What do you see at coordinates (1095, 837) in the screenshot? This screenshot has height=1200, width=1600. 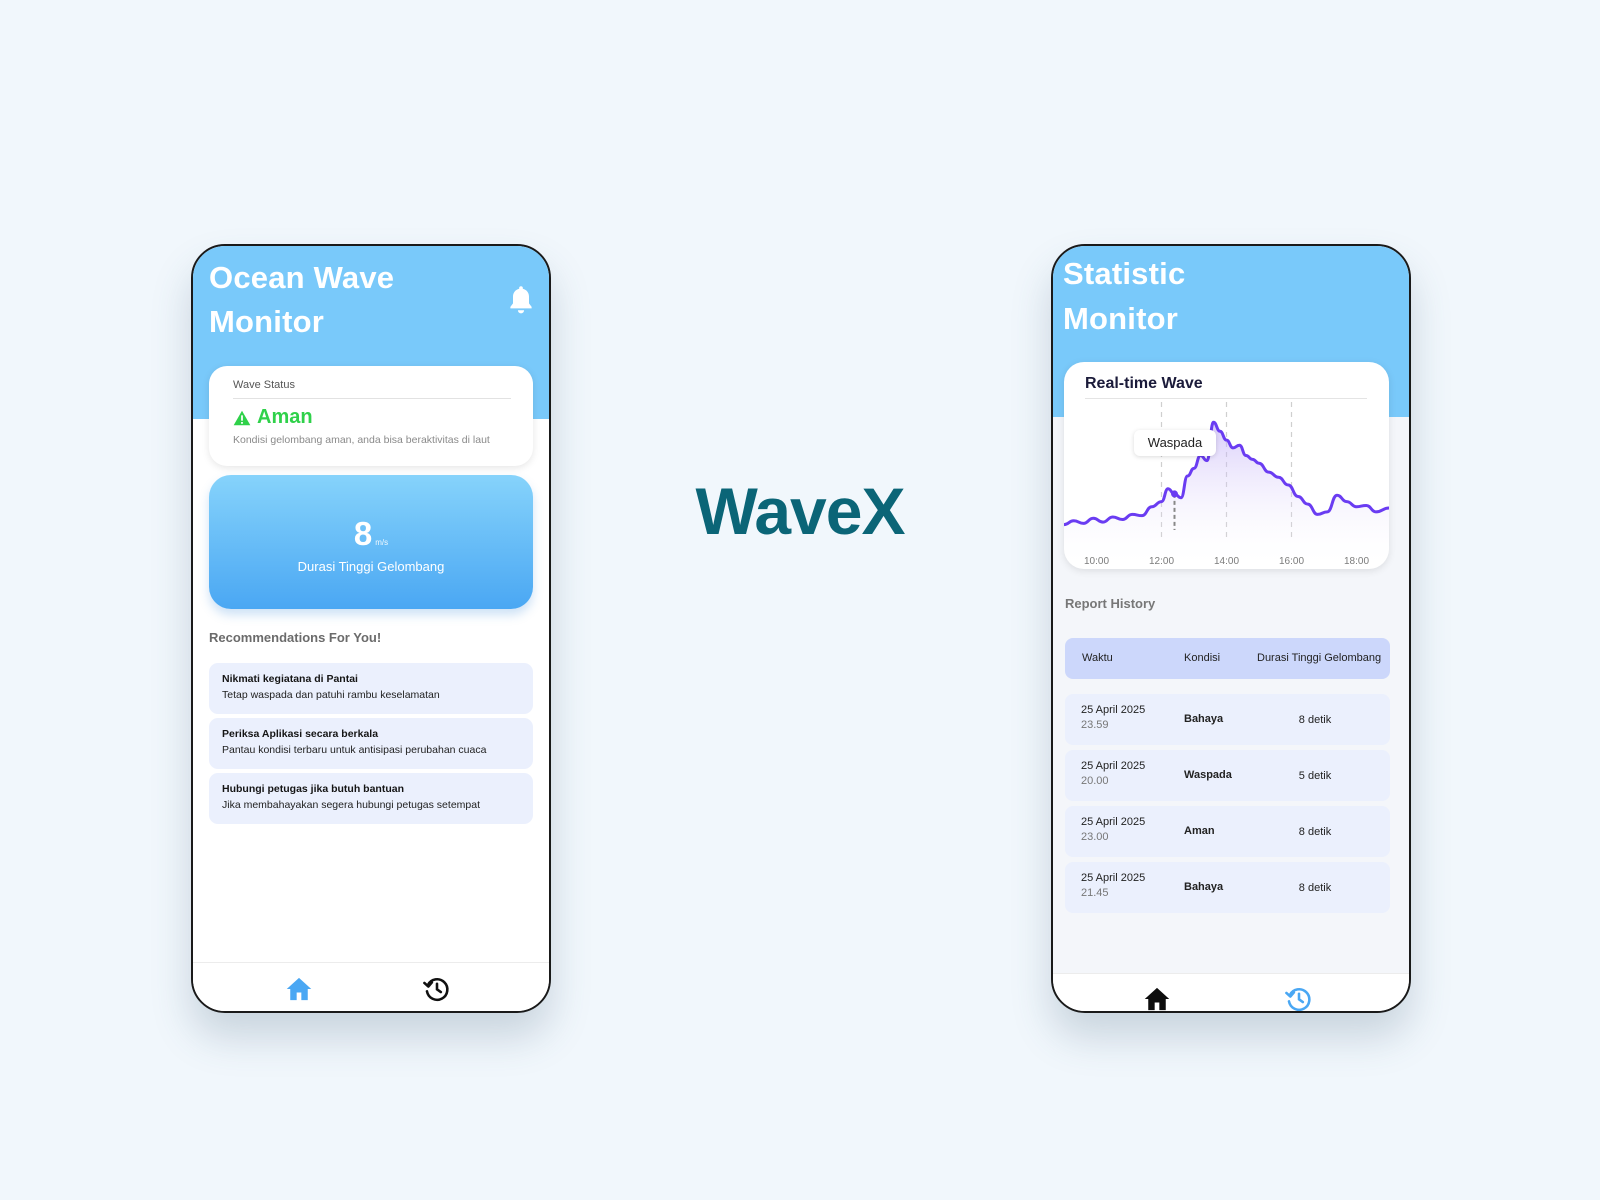 I see `row-time: 23.00` at bounding box center [1095, 837].